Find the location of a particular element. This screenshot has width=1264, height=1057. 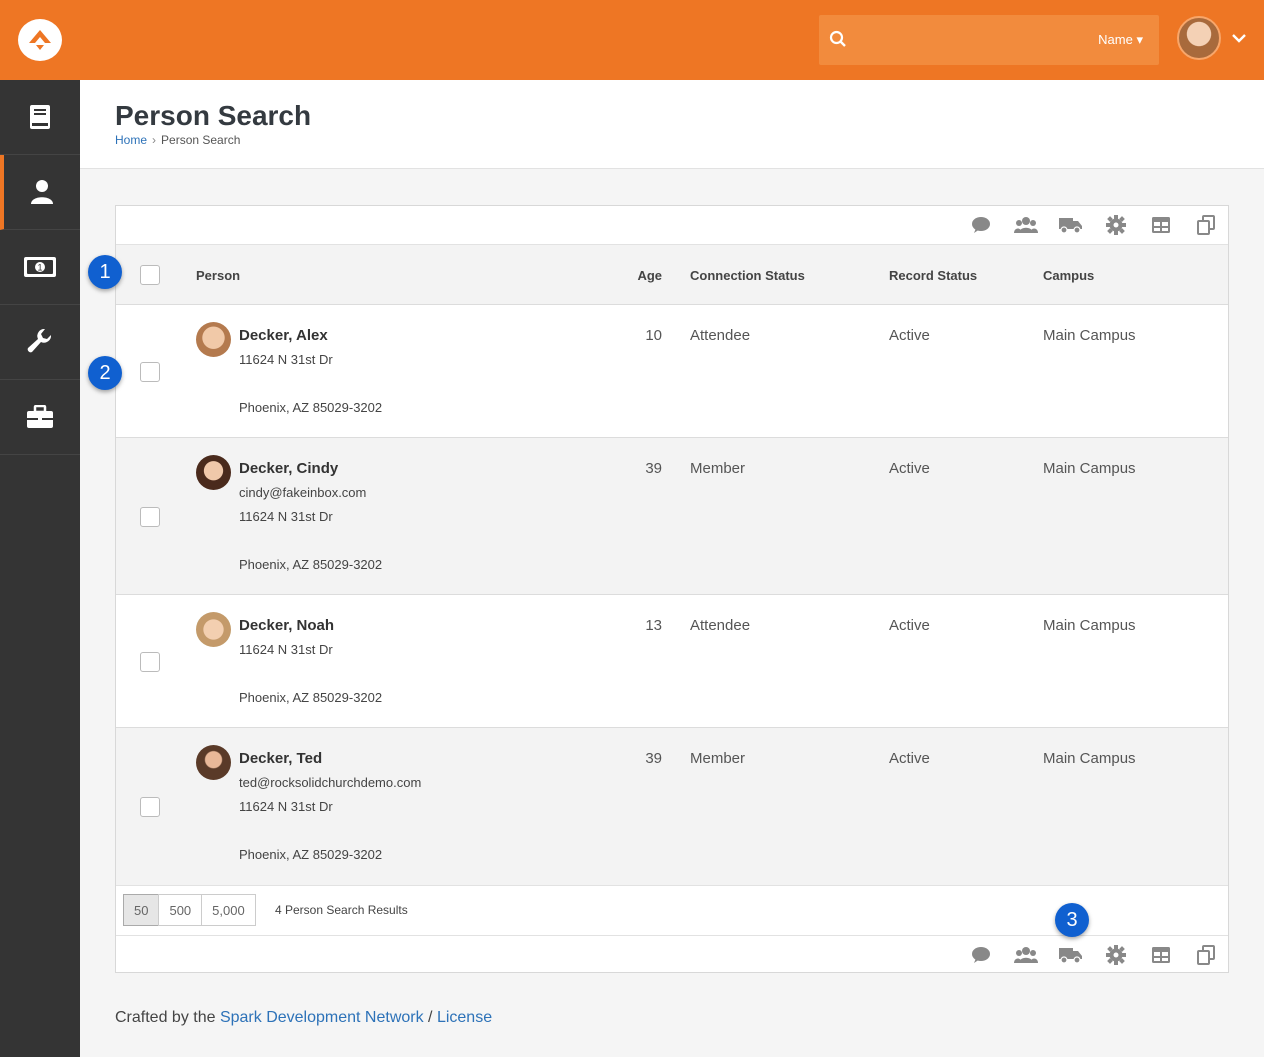

select-all-checkbox is located at coordinates (150, 275).